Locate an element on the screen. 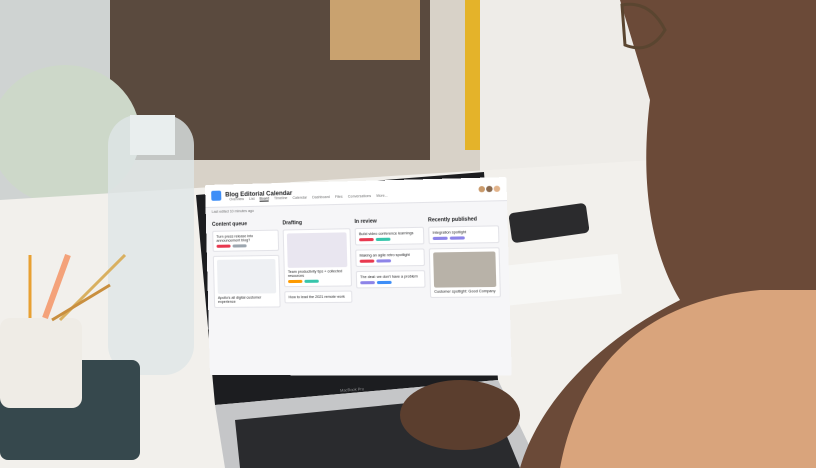 The width and height of the screenshot is (816, 468). tab-files: Files is located at coordinates (339, 197).